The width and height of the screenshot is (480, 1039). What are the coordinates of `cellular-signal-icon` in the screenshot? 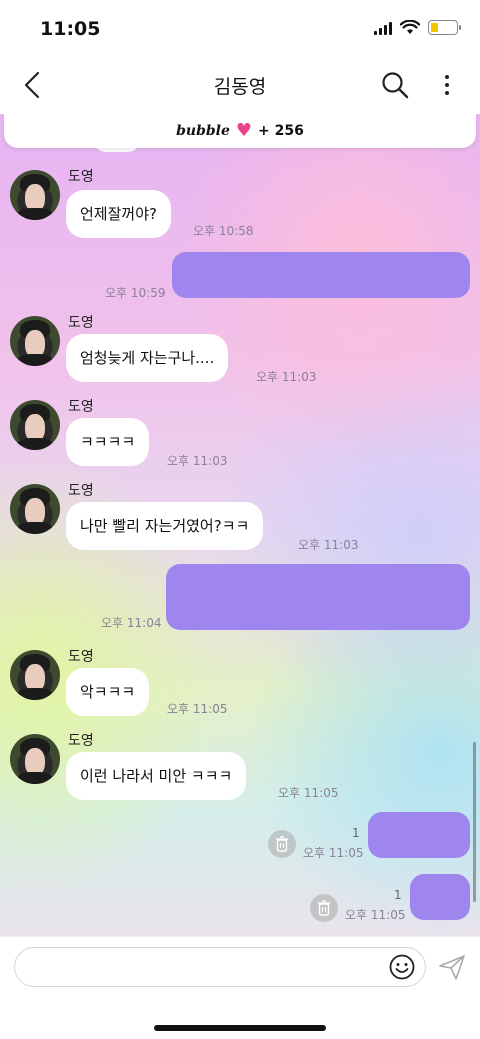 It's located at (383, 28).